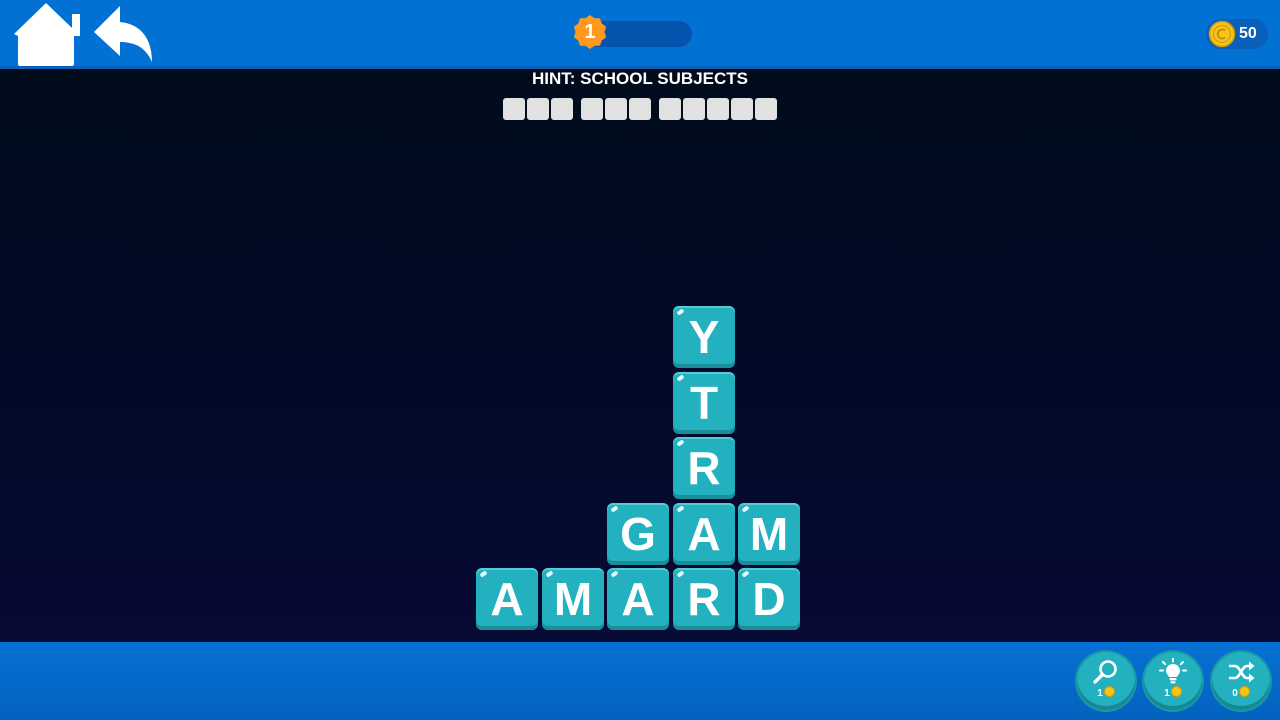 The width and height of the screenshot is (1280, 720). I want to click on letter-tile: G, so click(638, 534).